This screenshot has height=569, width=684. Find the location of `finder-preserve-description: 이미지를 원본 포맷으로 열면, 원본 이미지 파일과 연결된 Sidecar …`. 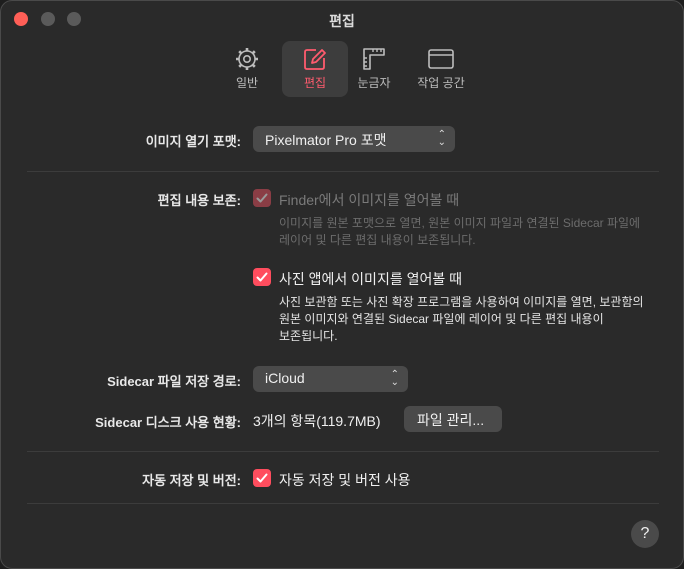

finder-preserve-description: 이미지를 원본 포맷으로 열면, 원본 이미지 파일과 연결된 Sidecar … is located at coordinates (479, 232).